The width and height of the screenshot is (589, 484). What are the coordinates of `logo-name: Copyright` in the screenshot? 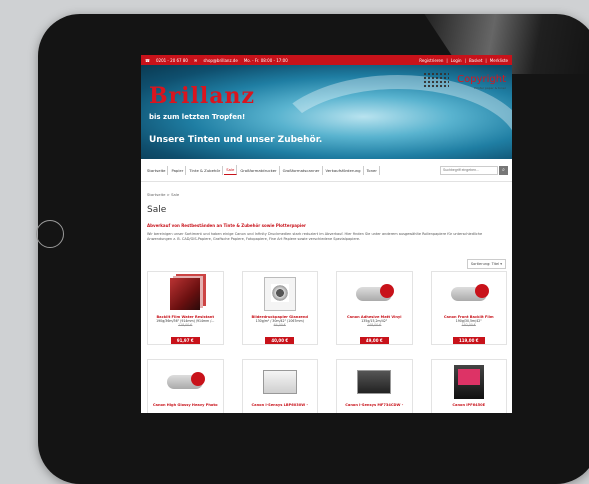 It's located at (481, 79).